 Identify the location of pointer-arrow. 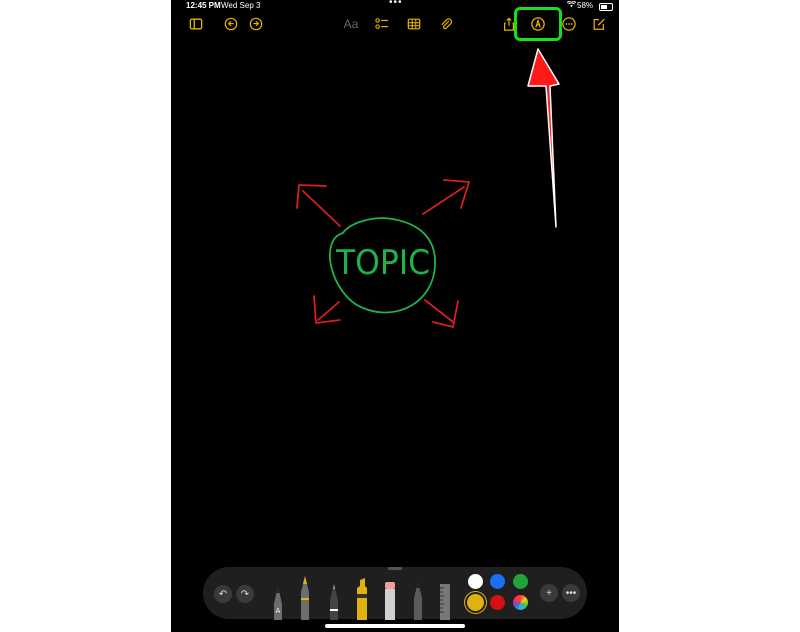
(543, 138).